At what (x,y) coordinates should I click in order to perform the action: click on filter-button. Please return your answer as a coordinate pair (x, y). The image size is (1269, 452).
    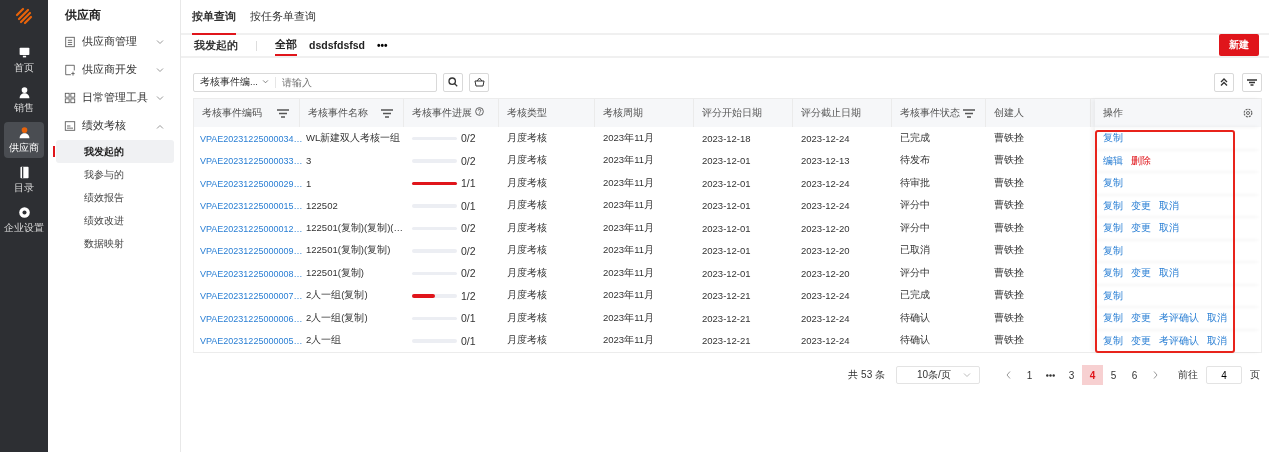
    Looking at the image, I should click on (1252, 82).